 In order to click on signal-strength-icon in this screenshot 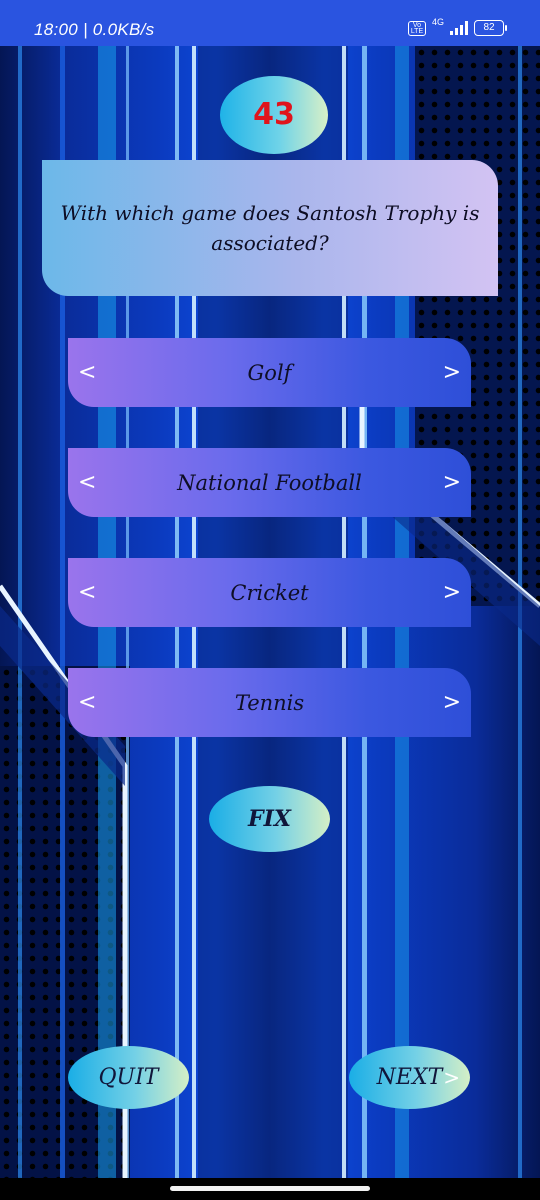, I will do `click(459, 28)`.